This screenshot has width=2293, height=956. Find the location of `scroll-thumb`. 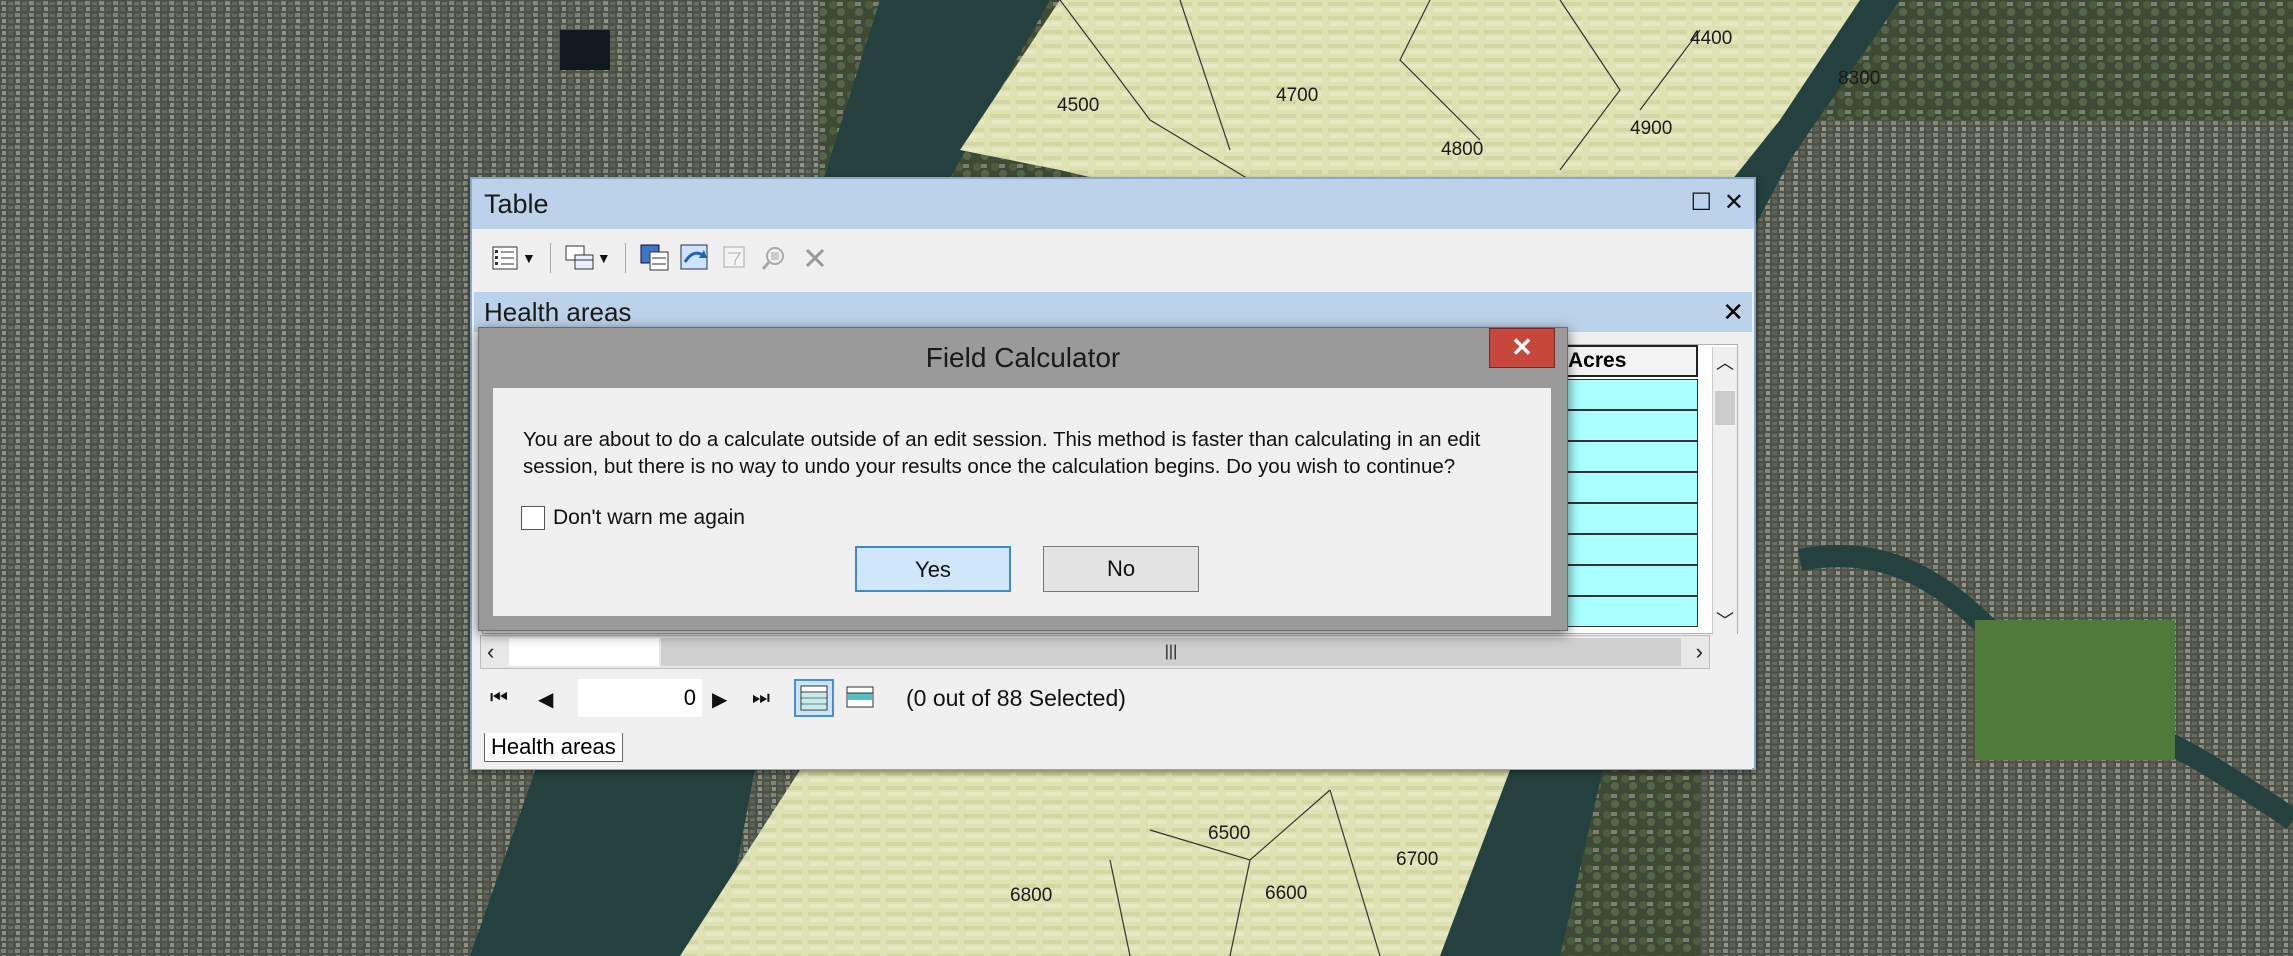

scroll-thumb is located at coordinates (1725, 408).